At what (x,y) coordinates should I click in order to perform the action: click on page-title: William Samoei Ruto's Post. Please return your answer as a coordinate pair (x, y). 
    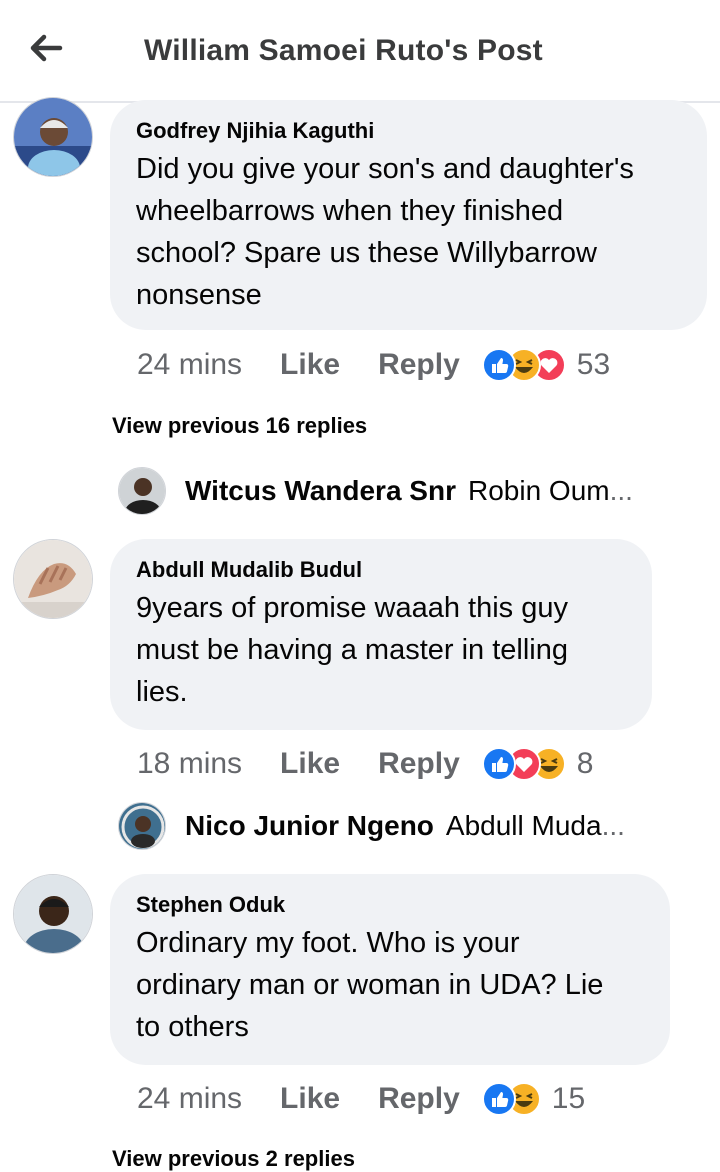
    Looking at the image, I should click on (343, 50).